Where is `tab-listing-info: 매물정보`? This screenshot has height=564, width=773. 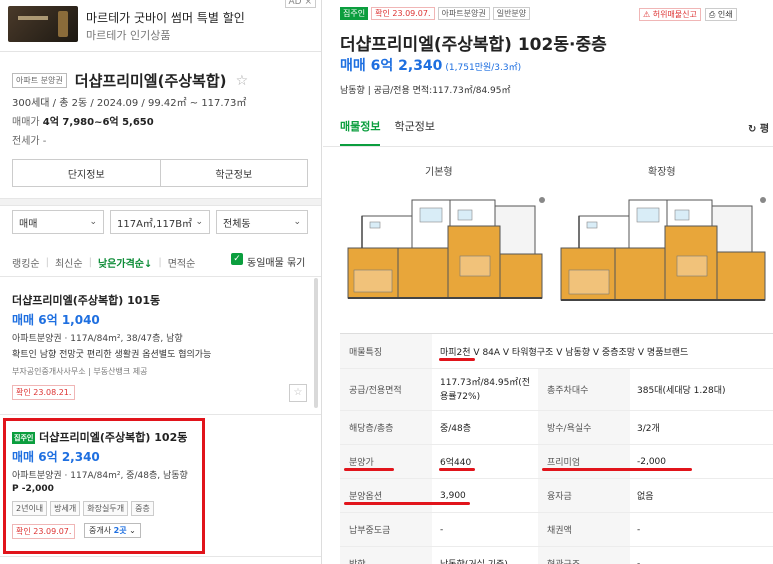
tab-listing-info: 매물정보 is located at coordinates (360, 132).